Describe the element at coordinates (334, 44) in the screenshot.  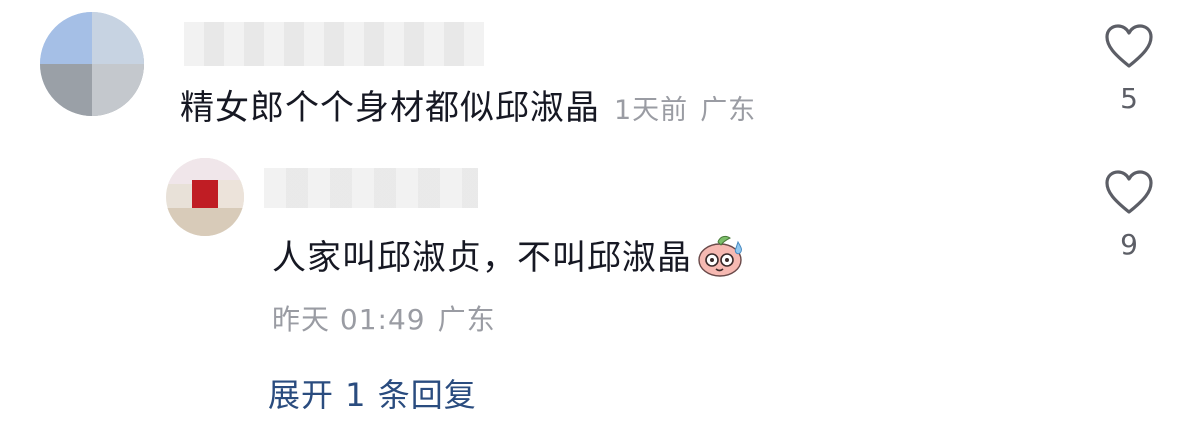
I see `username-blurred` at that location.